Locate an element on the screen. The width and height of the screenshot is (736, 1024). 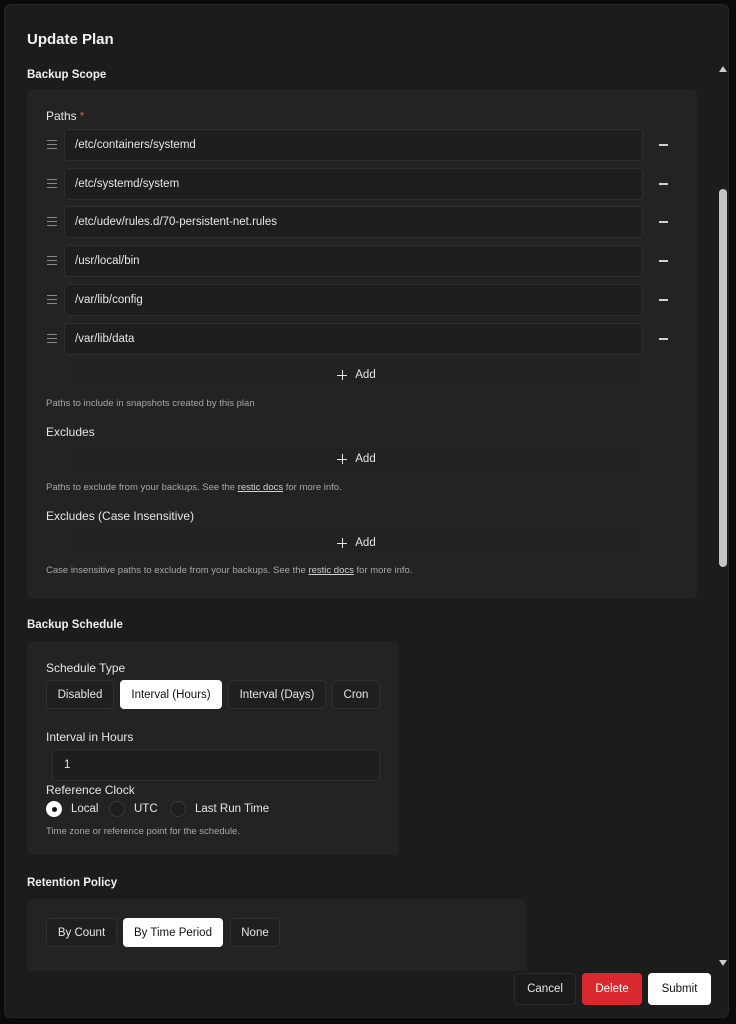
clock-option-last-run: Last Run Time is located at coordinates (219, 809).